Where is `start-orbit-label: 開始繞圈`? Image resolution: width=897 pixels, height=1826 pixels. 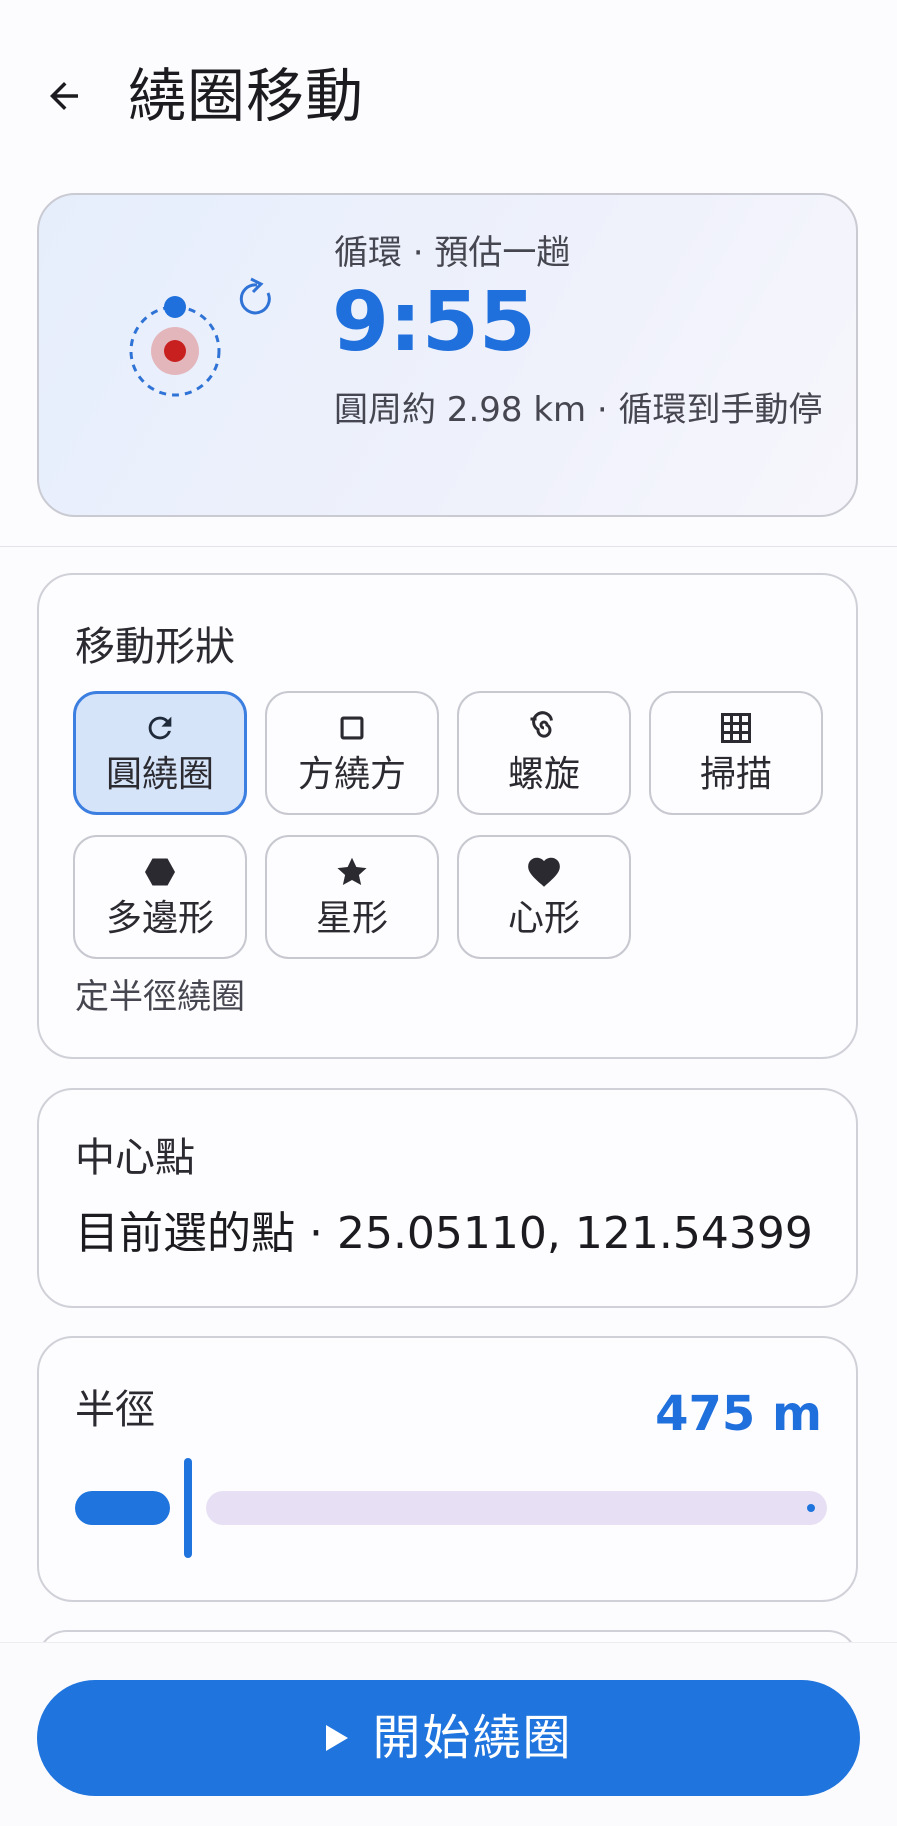 start-orbit-label: 開始繞圈 is located at coordinates (472, 1738).